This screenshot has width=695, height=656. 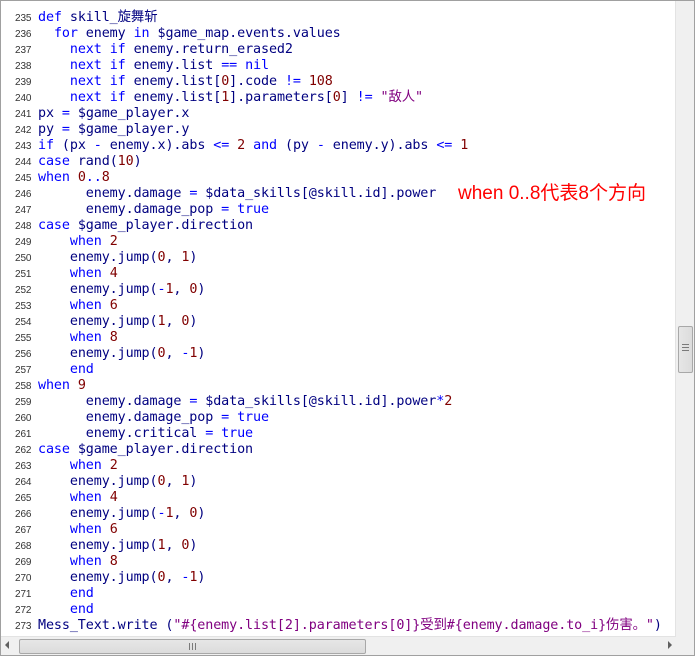 I want to click on scroll-left-arrow-icon, so click(x=7, y=645).